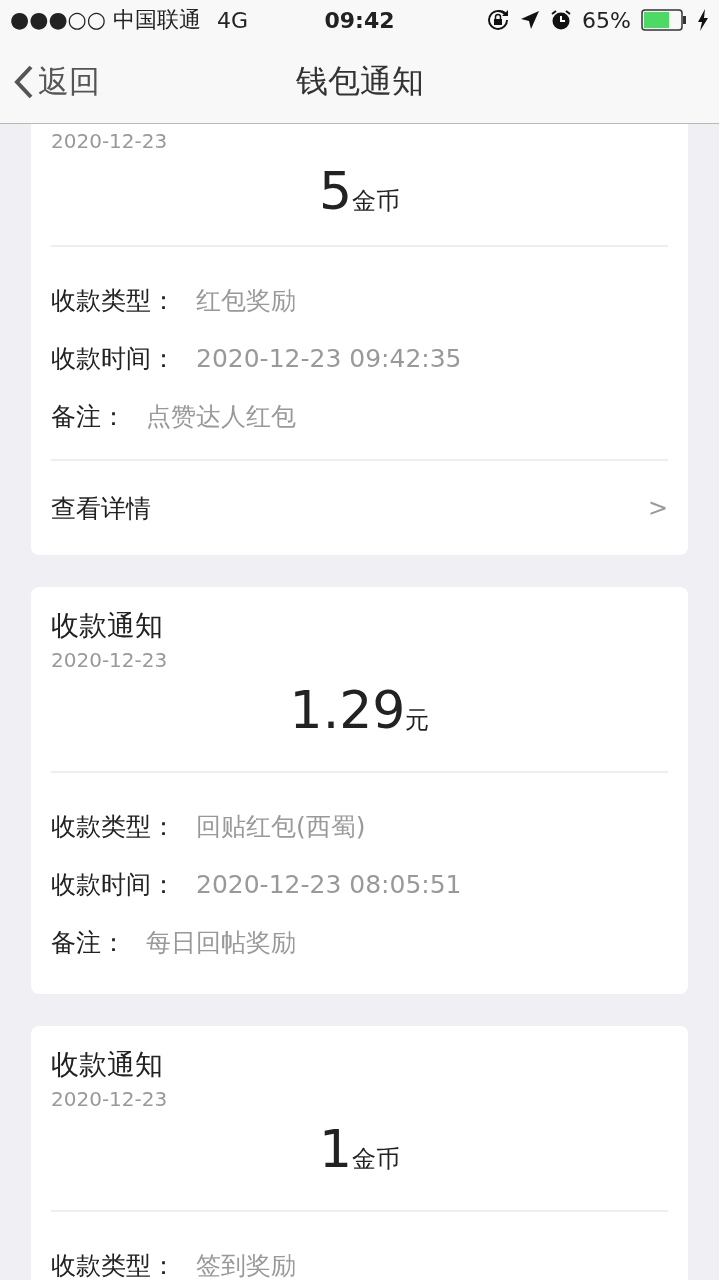 The height and width of the screenshot is (1280, 719). I want to click on field-value: 签到奖励, so click(246, 1266).